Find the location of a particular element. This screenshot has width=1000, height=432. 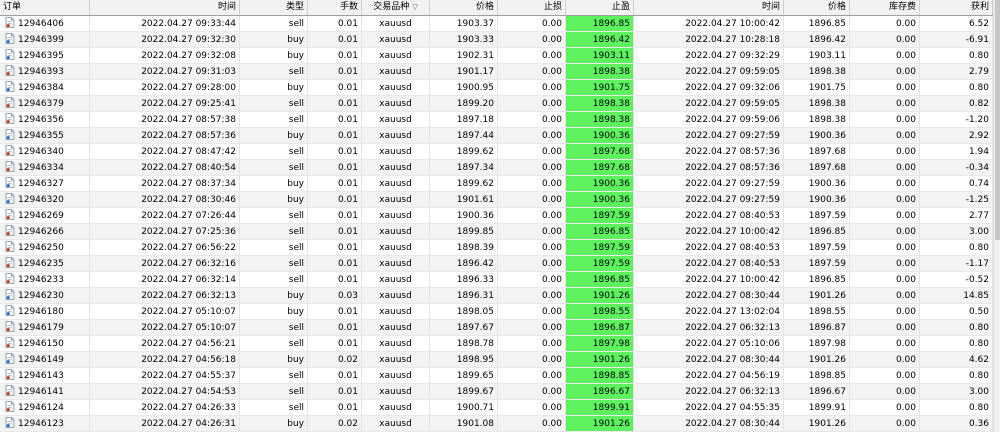

cell-open-price: 1898.78 is located at coordinates (464, 344).